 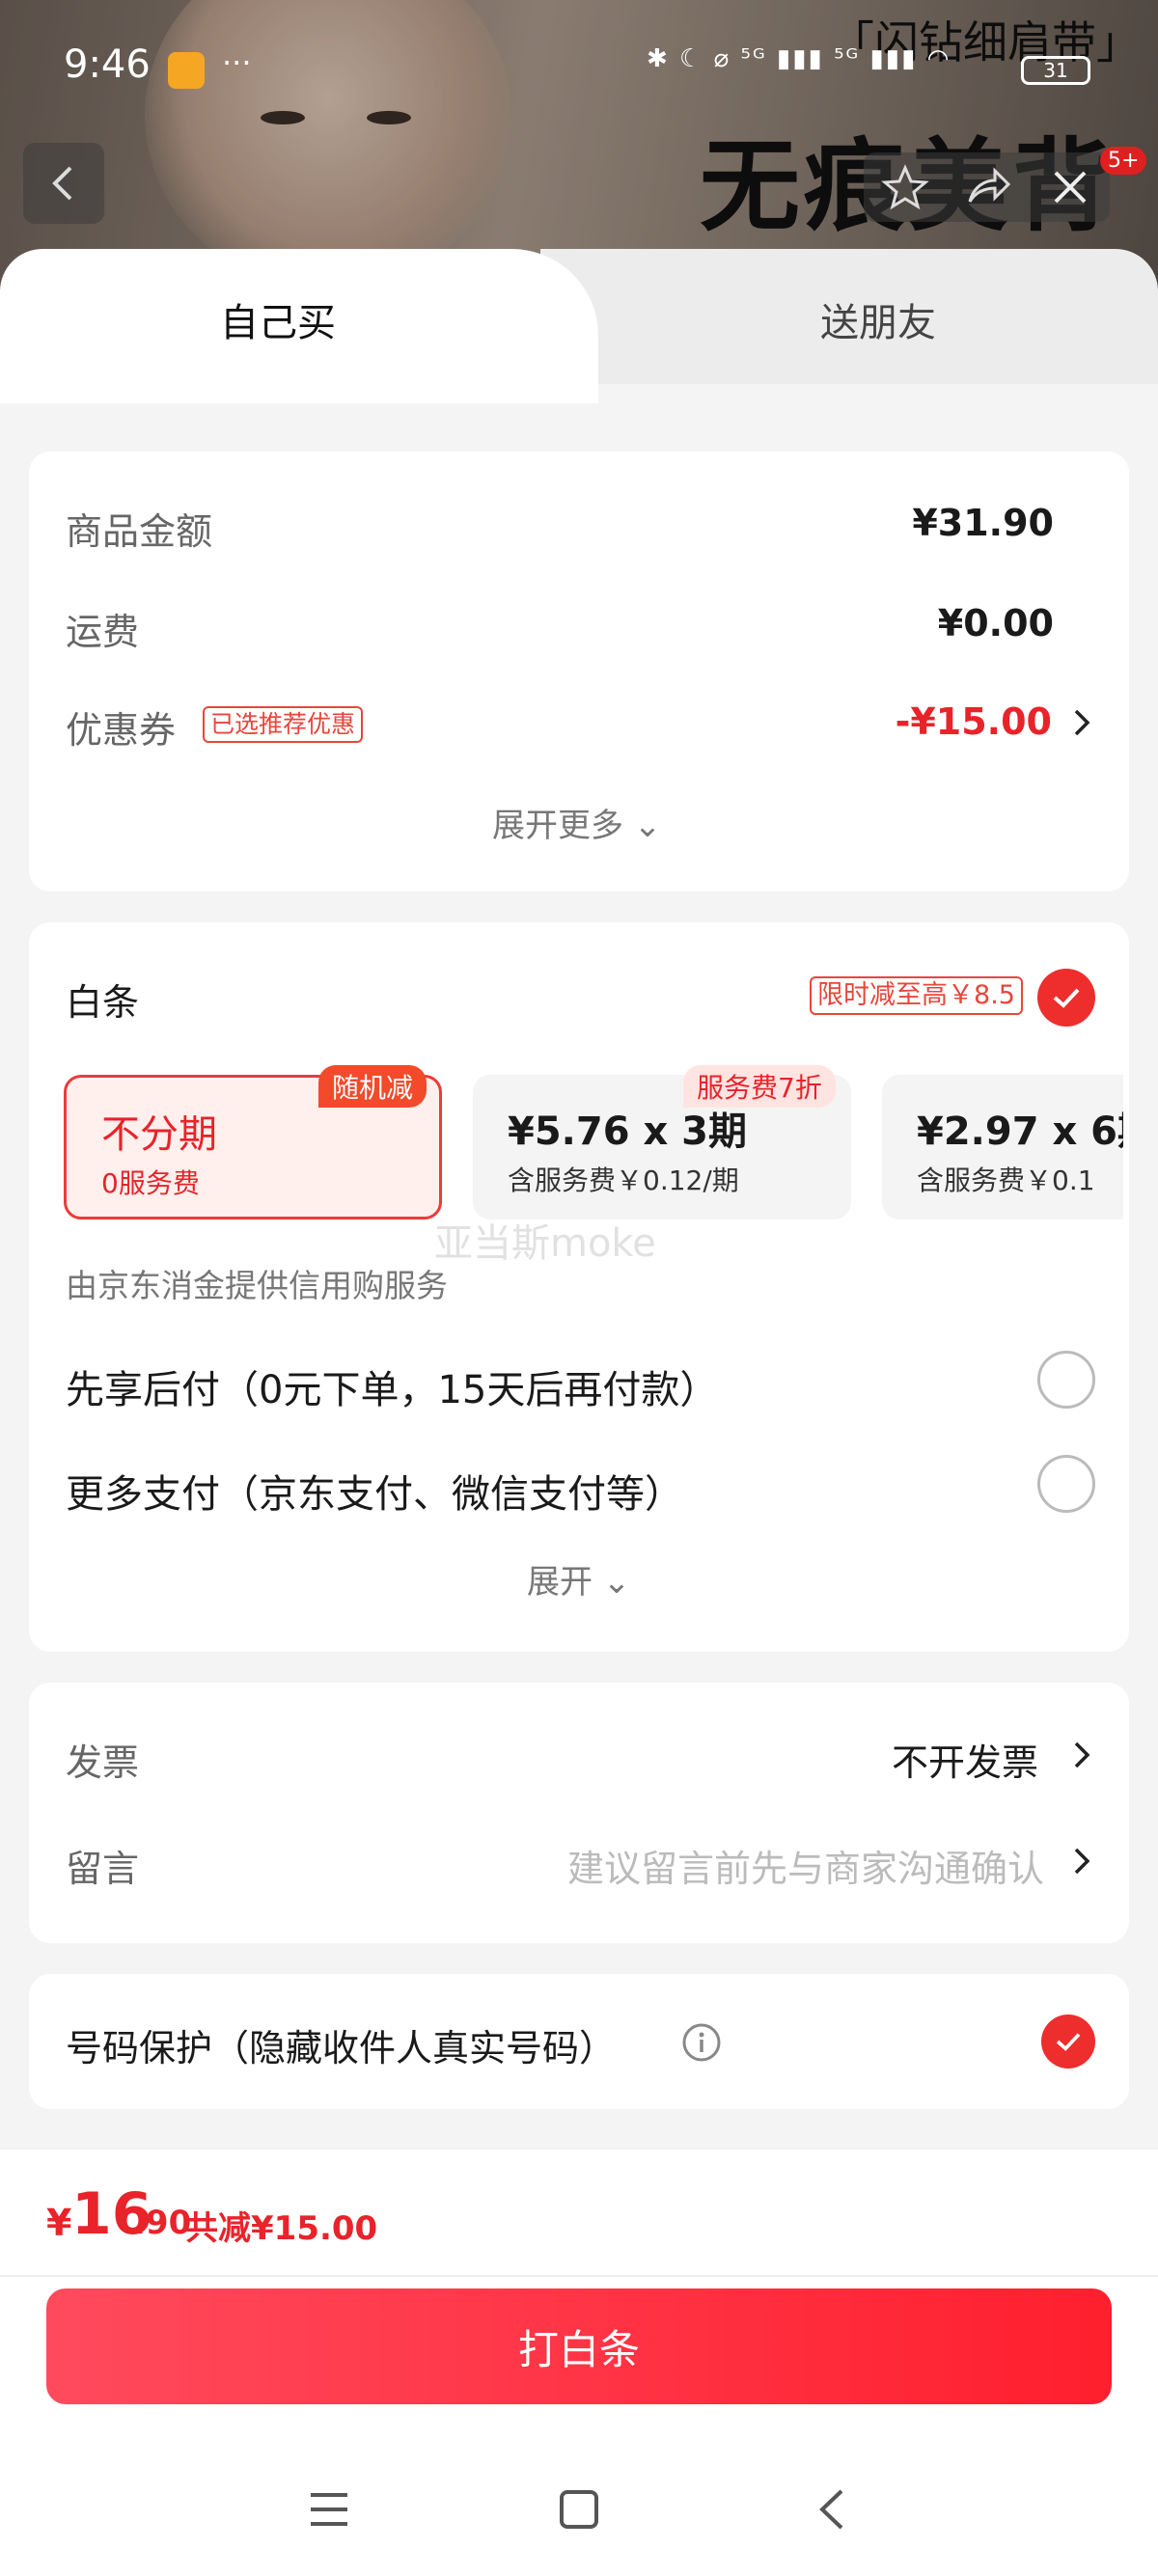 What do you see at coordinates (1066, 1380) in the screenshot?
I see `pay-later-radio` at bounding box center [1066, 1380].